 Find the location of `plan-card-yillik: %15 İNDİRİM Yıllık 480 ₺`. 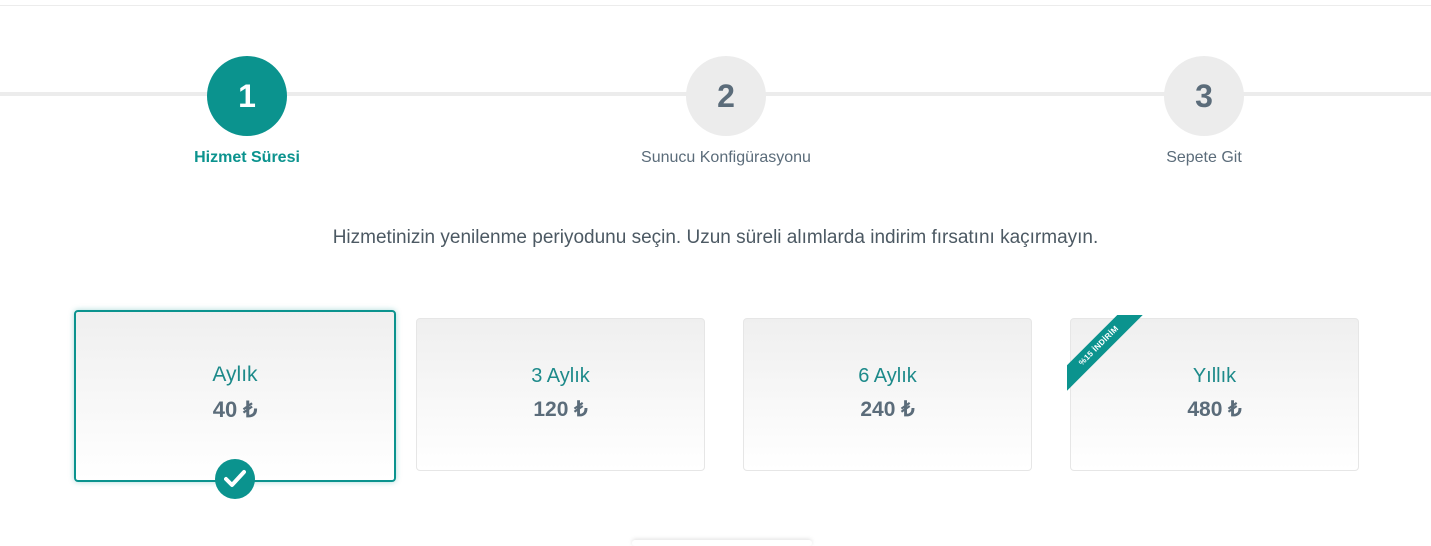

plan-card-yillik: %15 İNDİRİM Yıllık 480 ₺ is located at coordinates (1213, 393).